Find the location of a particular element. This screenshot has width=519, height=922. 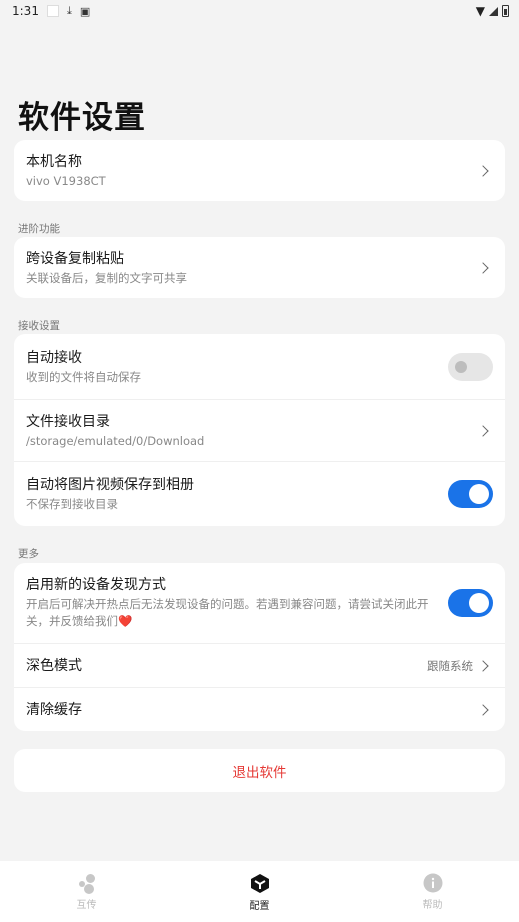

signal-icon is located at coordinates (493, 11).